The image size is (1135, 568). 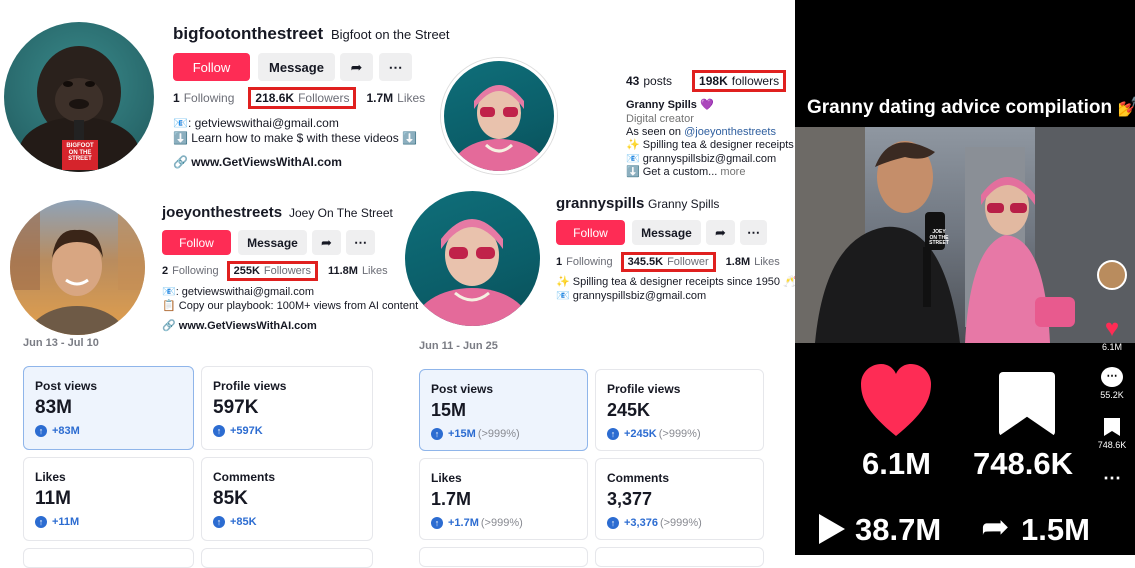 I want to click on profile2-nickname: Joey On The Street, so click(x=341, y=213).